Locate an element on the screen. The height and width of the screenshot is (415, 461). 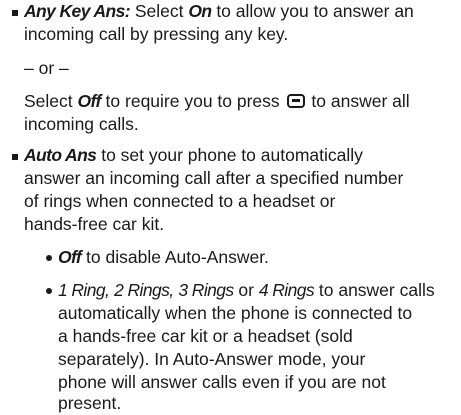
sub-off-line: Off to disable Auto-Answer. is located at coordinates (163, 257).